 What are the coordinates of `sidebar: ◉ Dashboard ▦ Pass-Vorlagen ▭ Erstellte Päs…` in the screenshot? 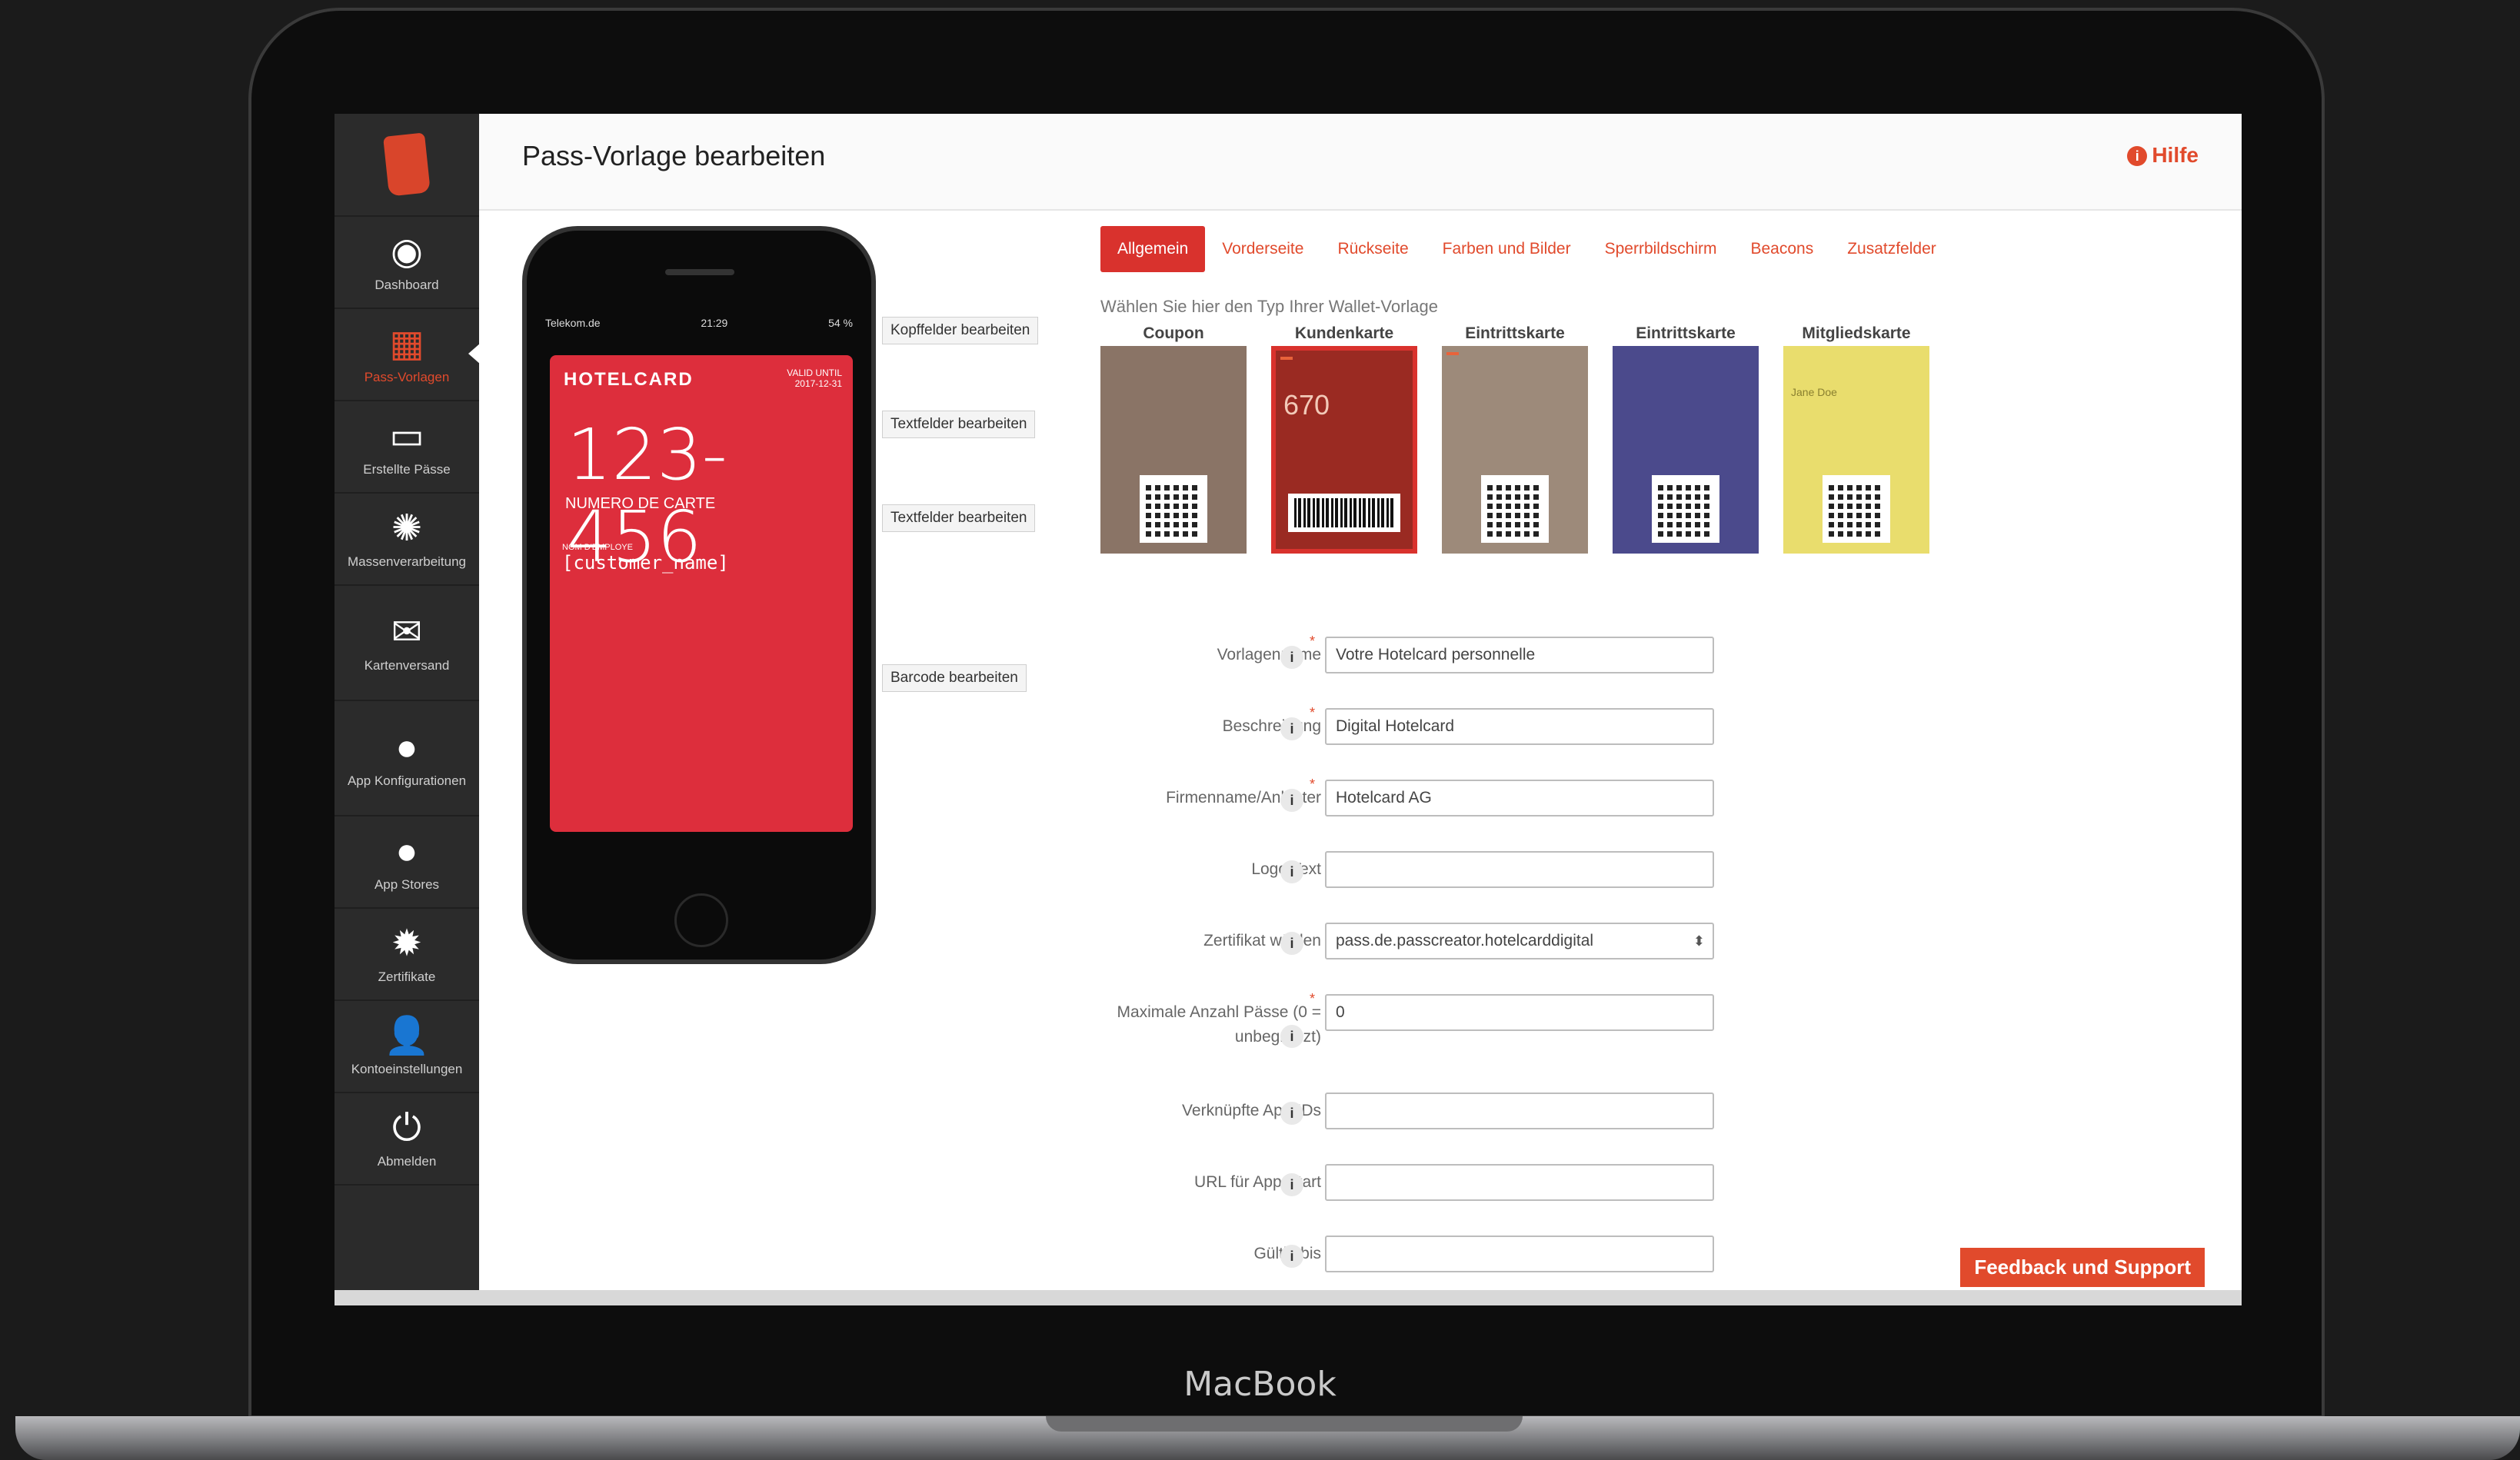 It's located at (408, 702).